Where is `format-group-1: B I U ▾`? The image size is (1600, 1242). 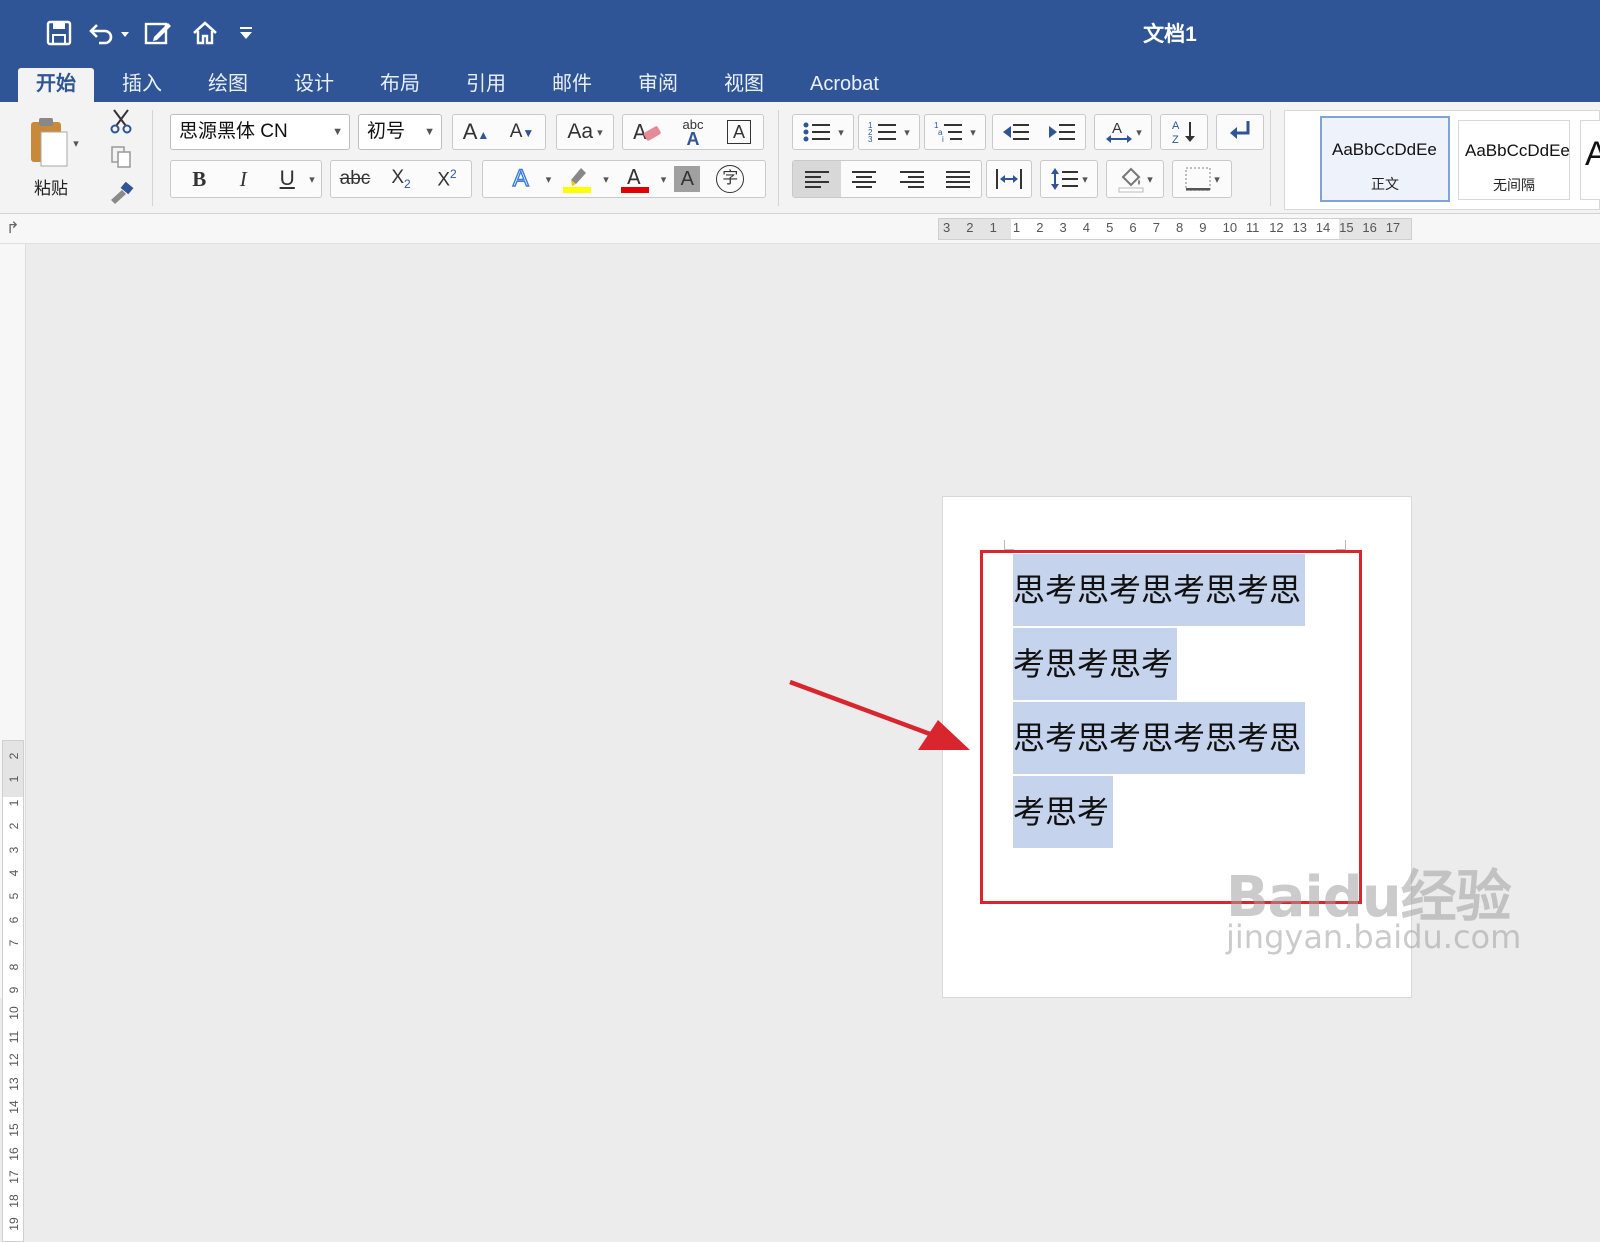
format-group-1: B I U ▾ is located at coordinates (246, 179).